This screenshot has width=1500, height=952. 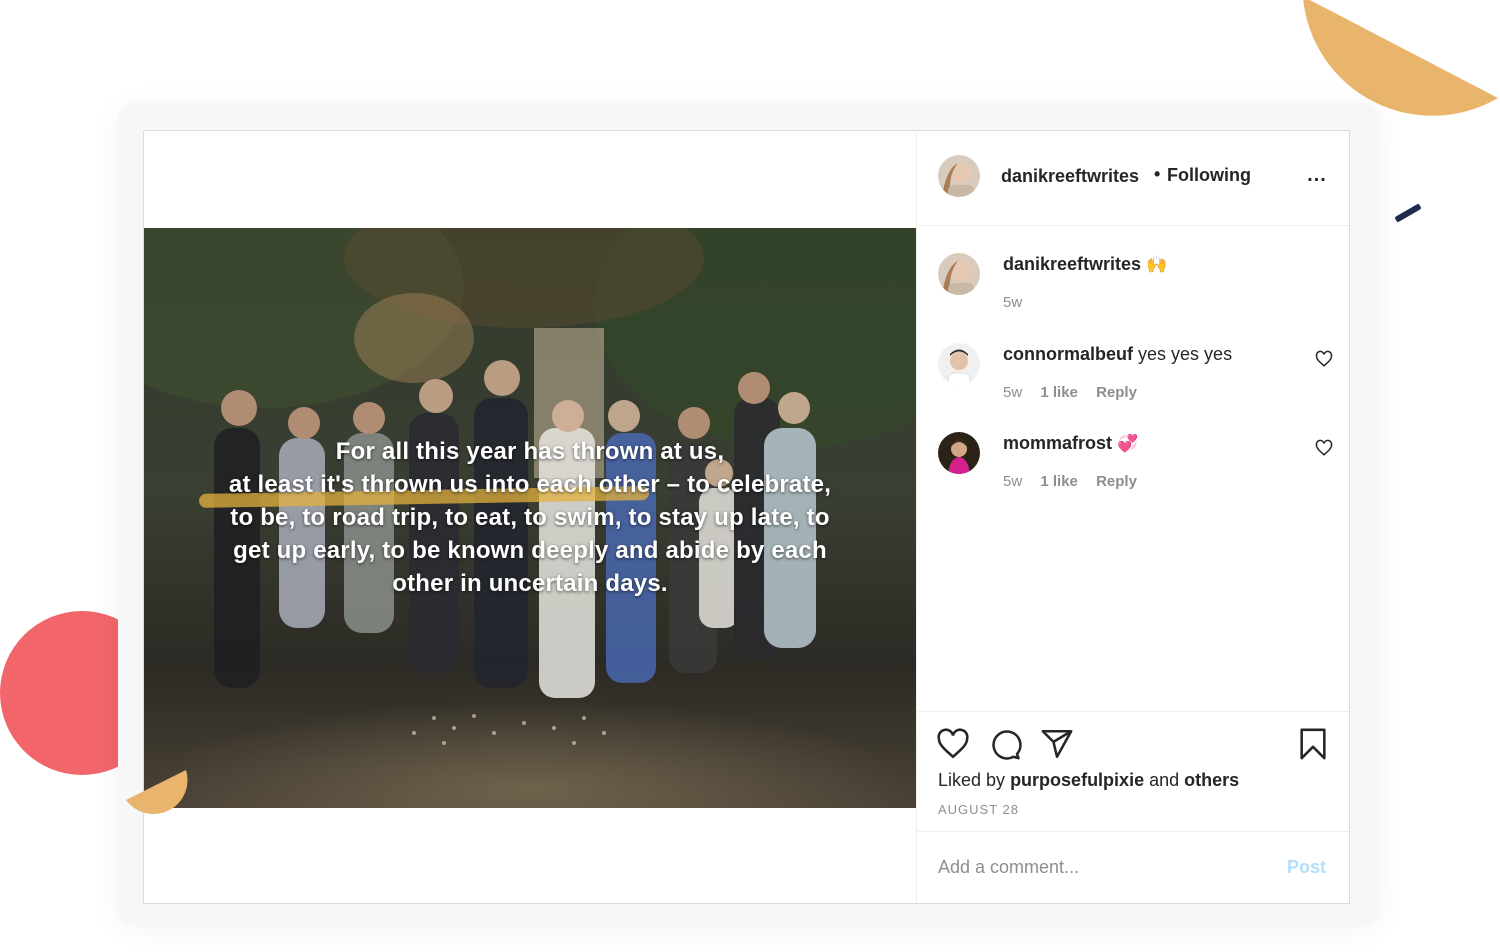 What do you see at coordinates (1005, 744) in the screenshot?
I see `comment-icon` at bounding box center [1005, 744].